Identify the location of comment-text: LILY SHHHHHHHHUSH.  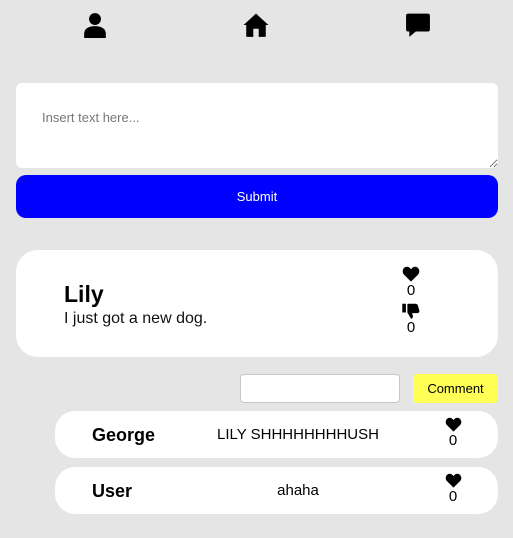
(298, 434).